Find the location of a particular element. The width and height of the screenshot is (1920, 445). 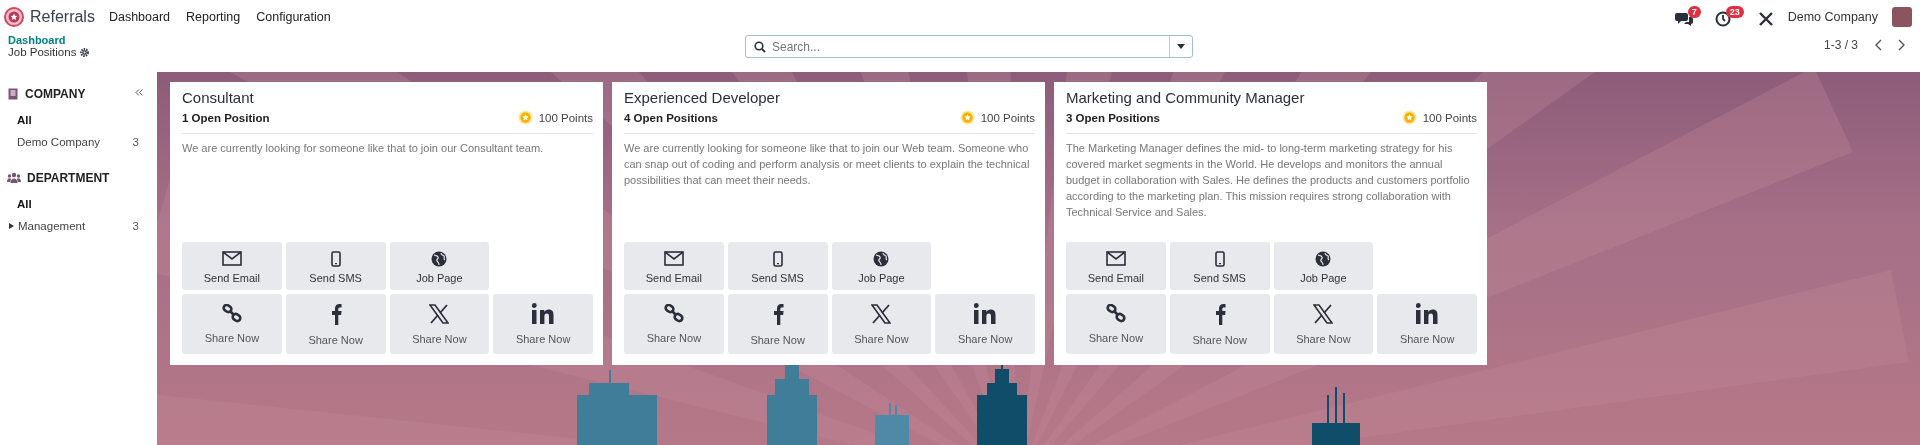

clock-icon is located at coordinates (1722, 19).